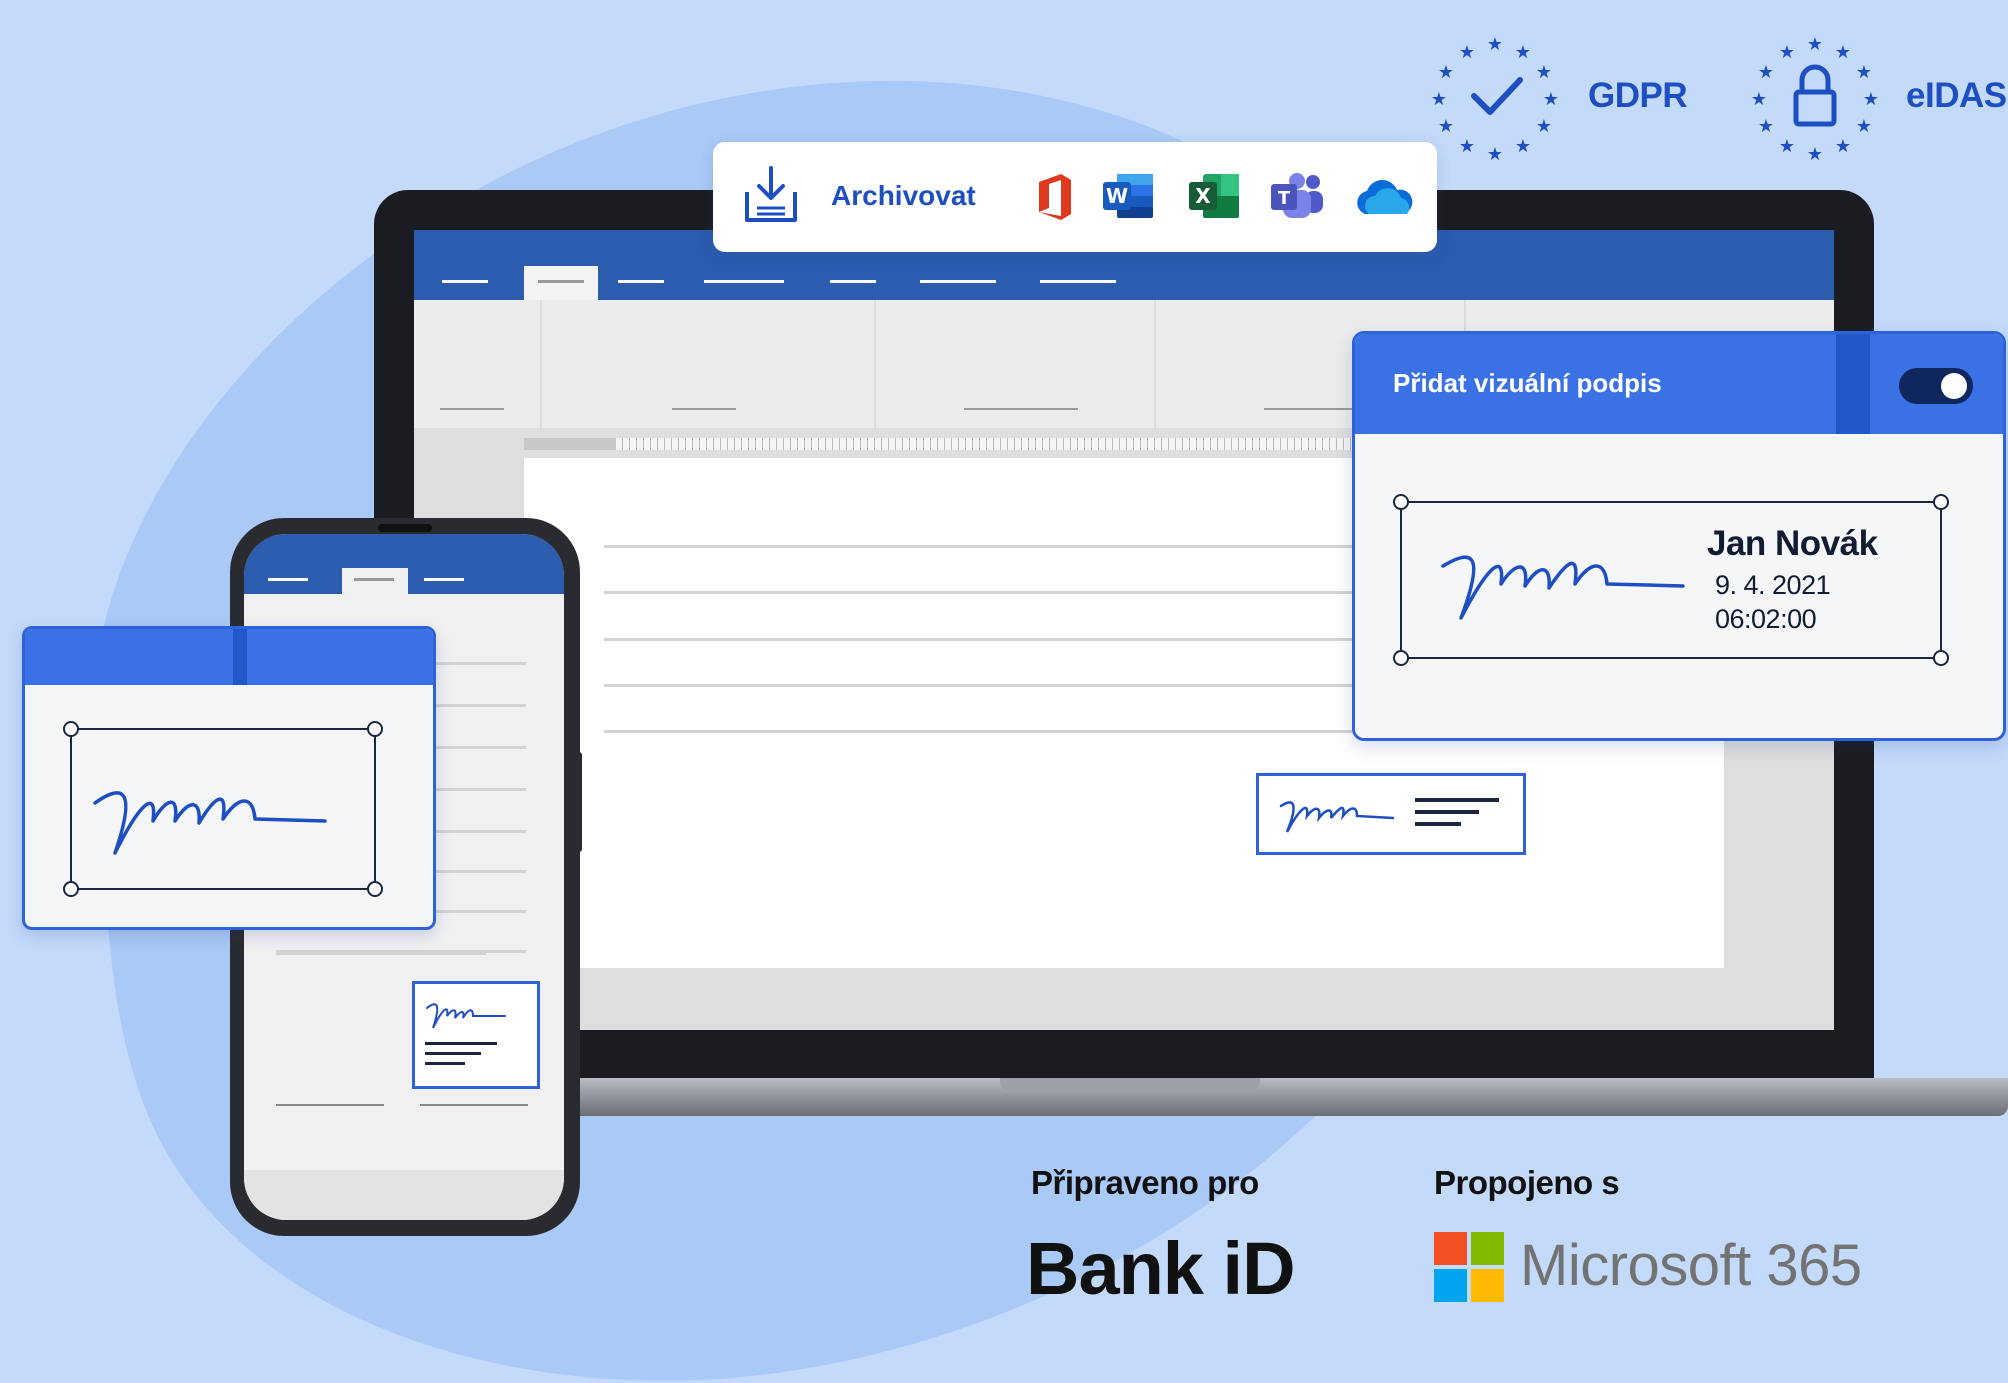  I want to click on svg-text: X, so click(1203, 196).